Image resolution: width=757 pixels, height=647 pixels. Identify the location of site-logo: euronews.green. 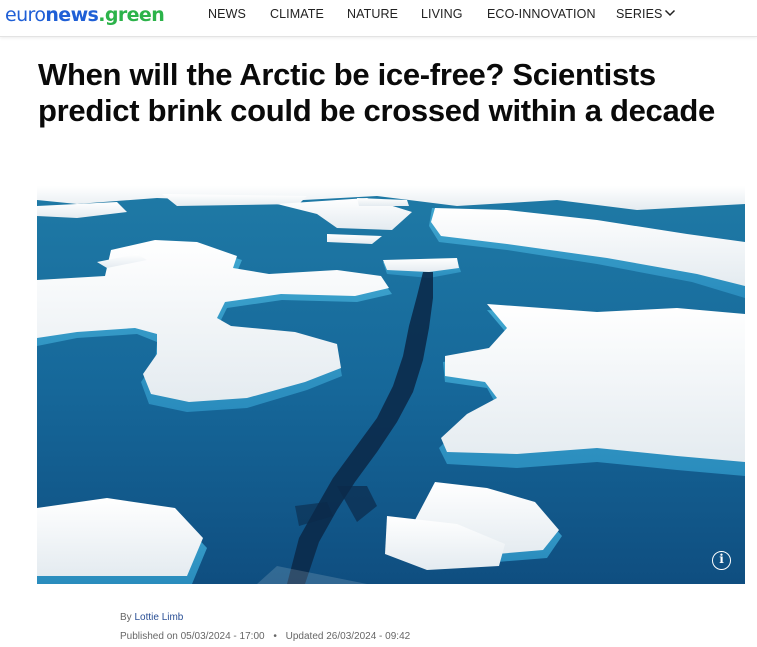
(85, 15).